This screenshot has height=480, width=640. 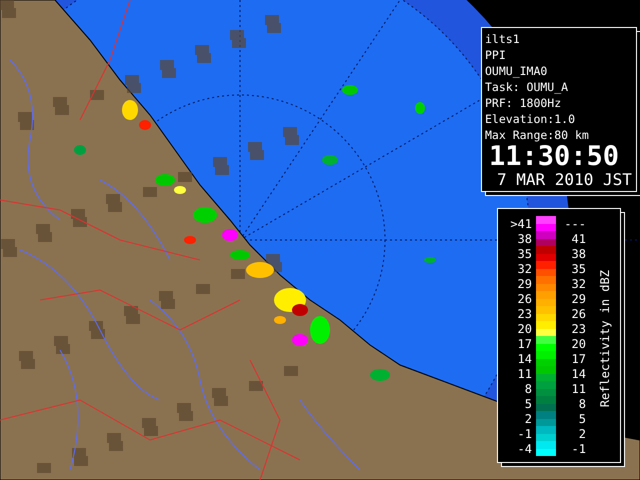 I want to click on legend-label: >41, so click(x=521, y=223).